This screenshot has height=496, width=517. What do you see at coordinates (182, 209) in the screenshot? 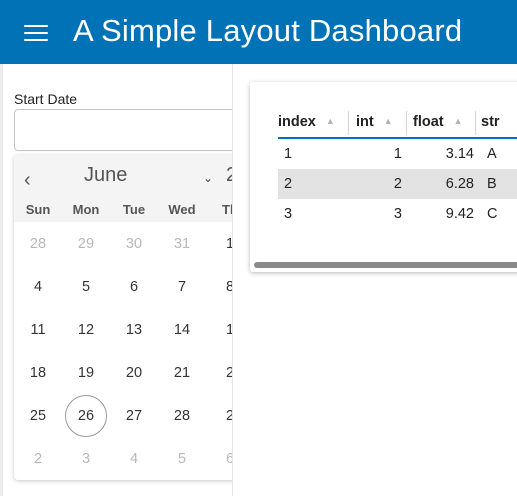
I see `weekday-header: Wed` at bounding box center [182, 209].